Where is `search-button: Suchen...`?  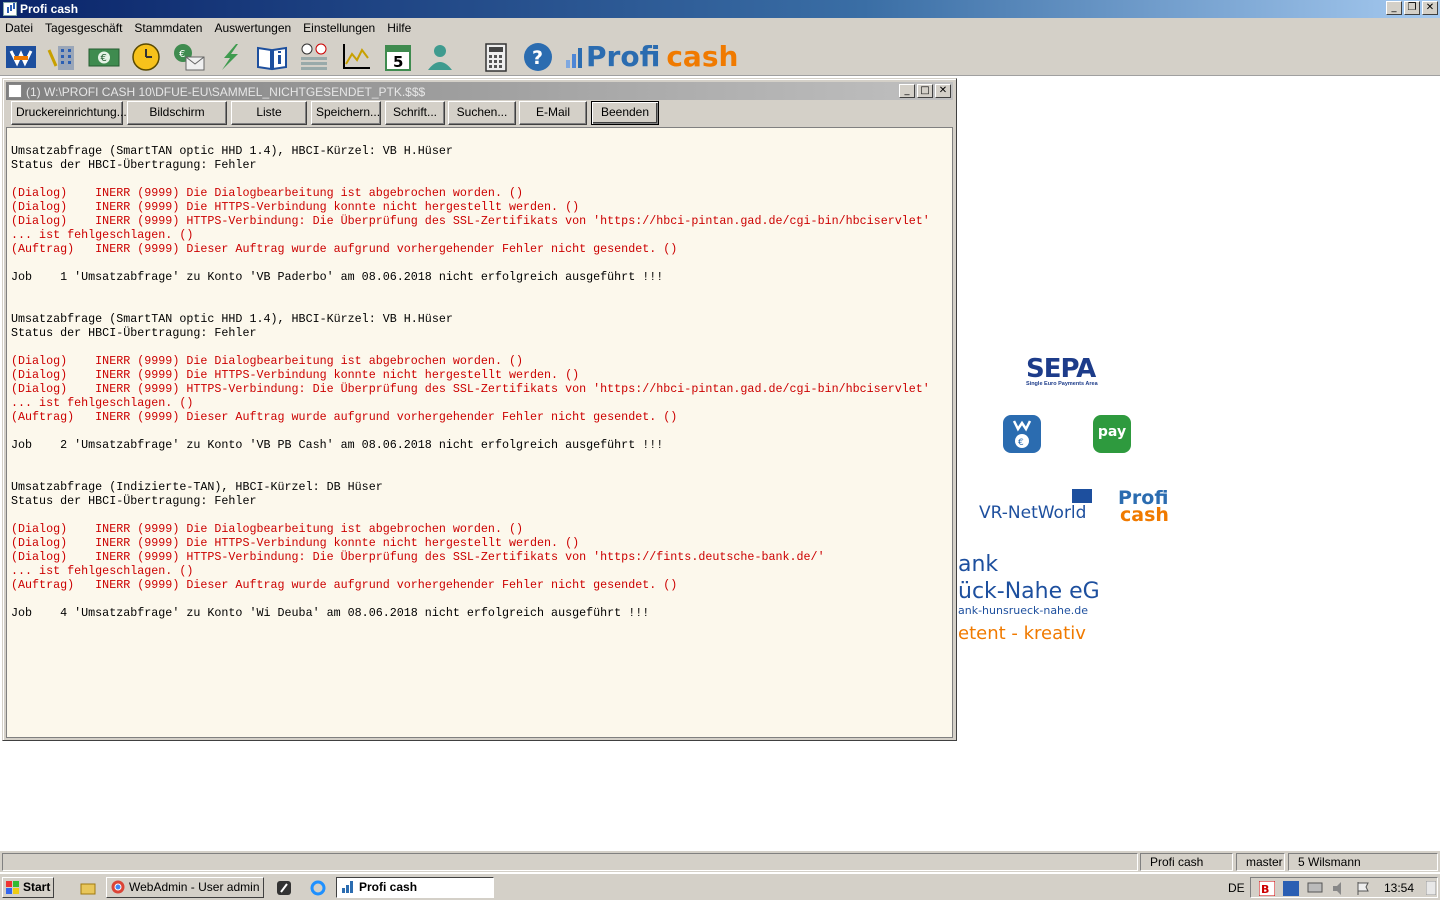
search-button: Suchen... is located at coordinates (482, 113).